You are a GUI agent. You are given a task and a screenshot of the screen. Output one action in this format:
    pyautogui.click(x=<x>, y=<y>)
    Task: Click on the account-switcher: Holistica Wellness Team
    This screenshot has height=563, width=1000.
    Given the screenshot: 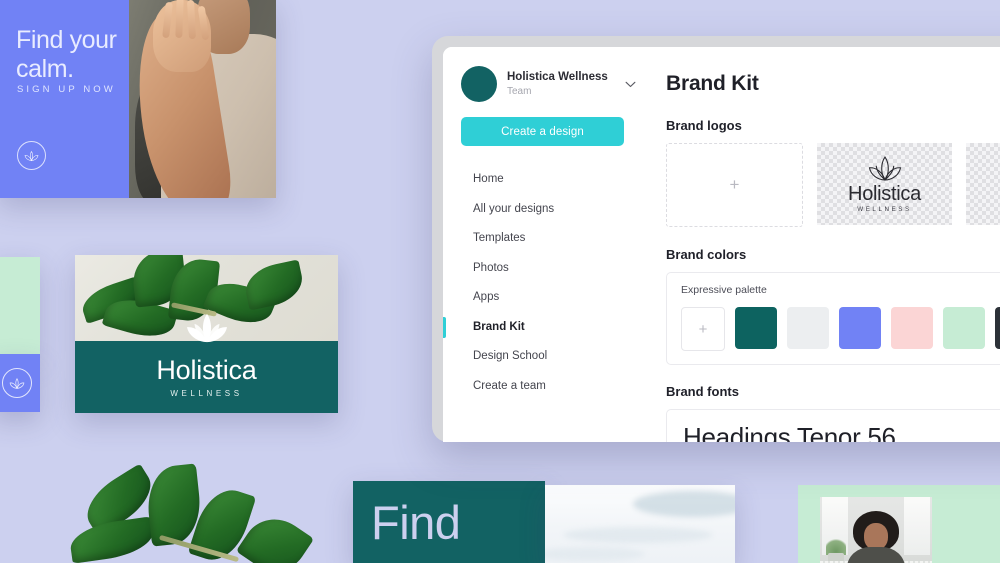 What is the action you would take?
    pyautogui.click(x=551, y=84)
    